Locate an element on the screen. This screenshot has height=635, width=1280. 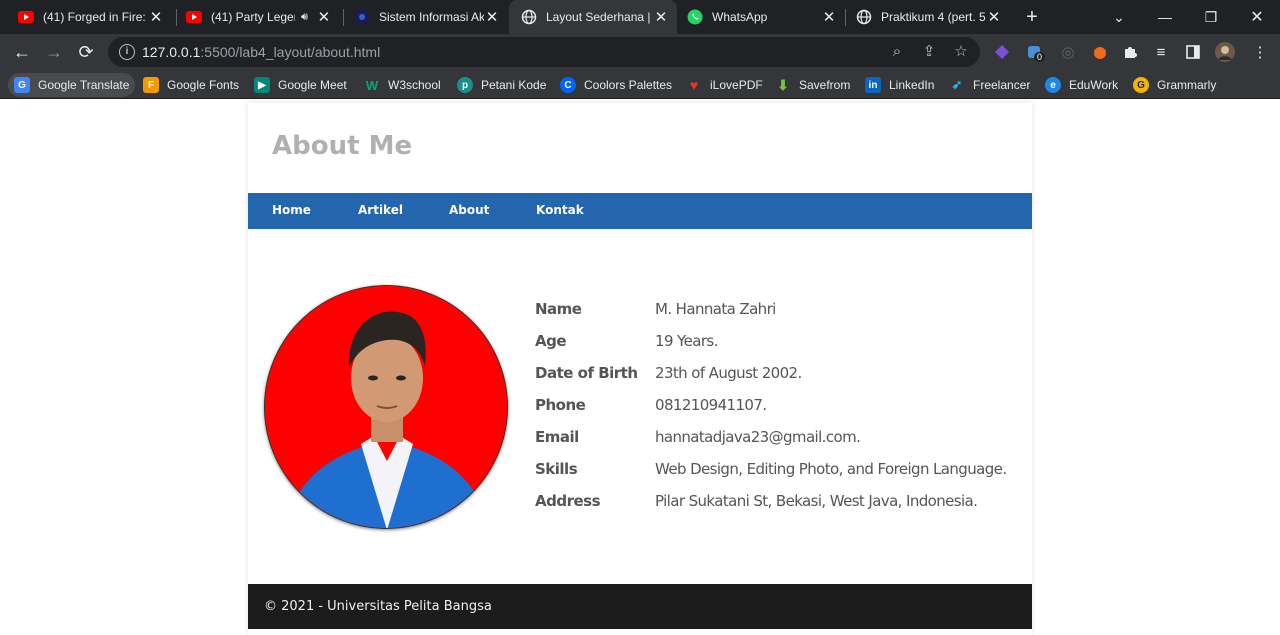
tab-0: (41) Forged in Fire: B ✕ is located at coordinates (86, 17).